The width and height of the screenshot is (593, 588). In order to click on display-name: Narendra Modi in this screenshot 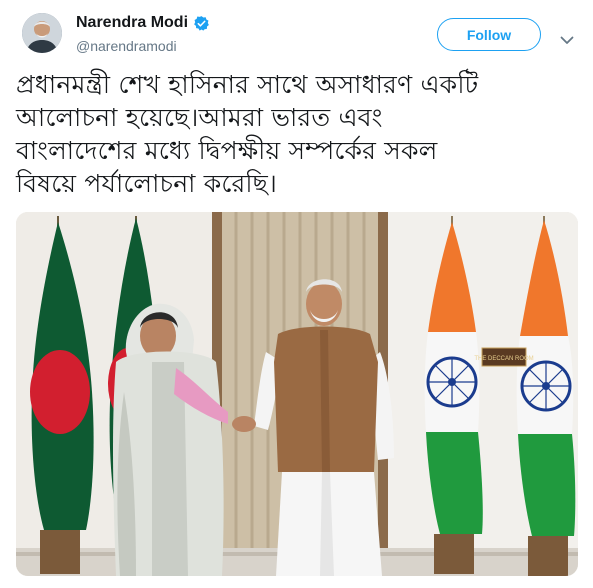, I will do `click(132, 23)`.